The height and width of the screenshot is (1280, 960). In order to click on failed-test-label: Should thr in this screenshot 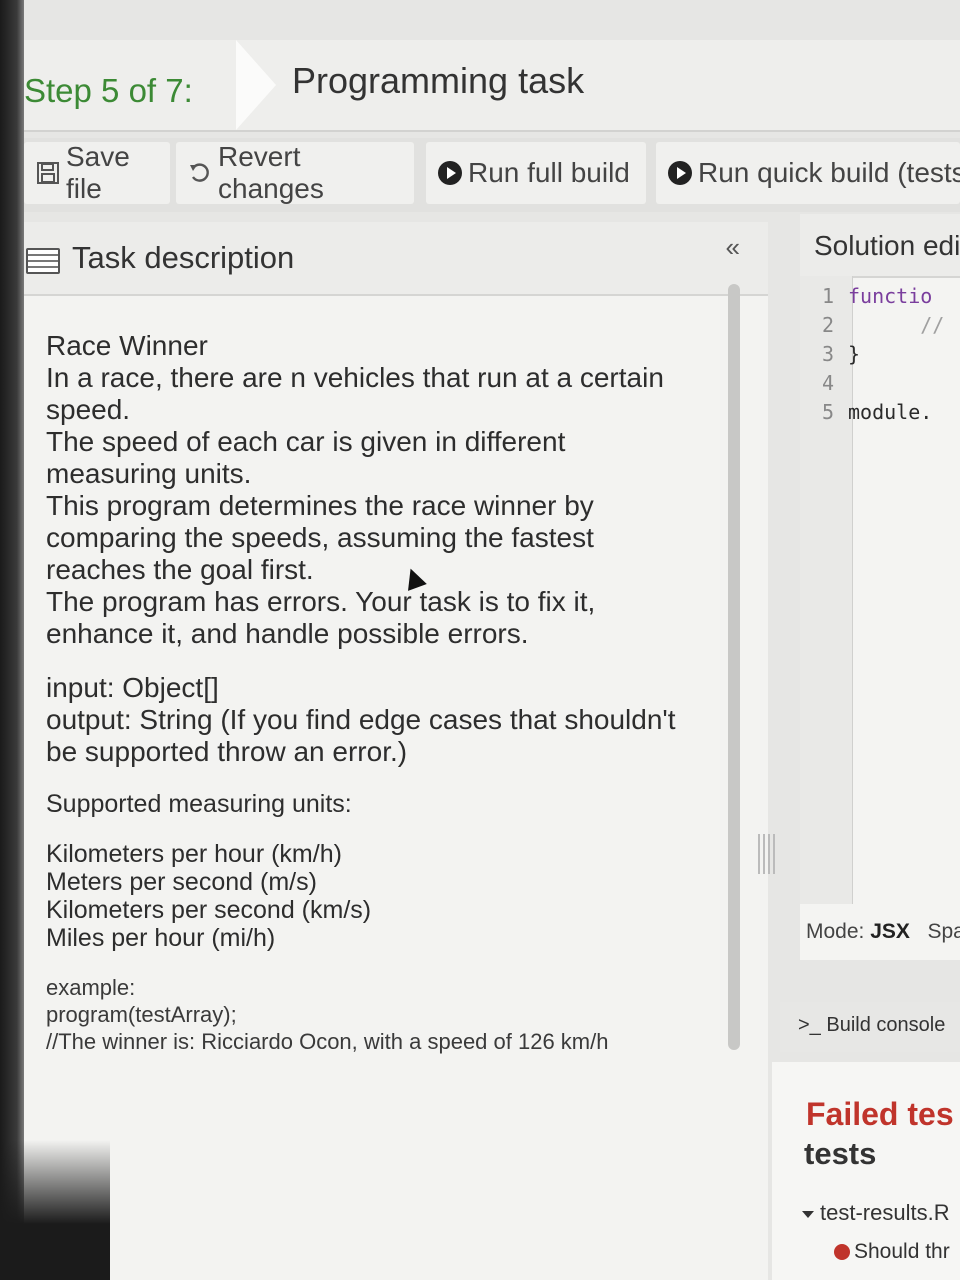, I will do `click(902, 1251)`.